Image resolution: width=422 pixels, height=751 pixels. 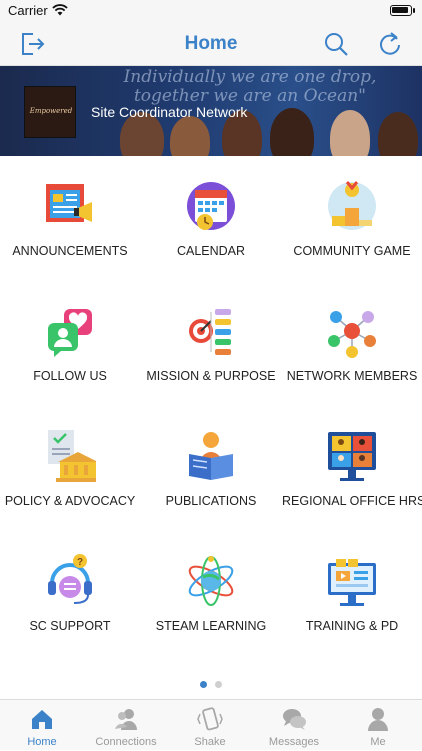 I want to click on tile-network-members: NETWORK MEMBERS, so click(x=352, y=343).